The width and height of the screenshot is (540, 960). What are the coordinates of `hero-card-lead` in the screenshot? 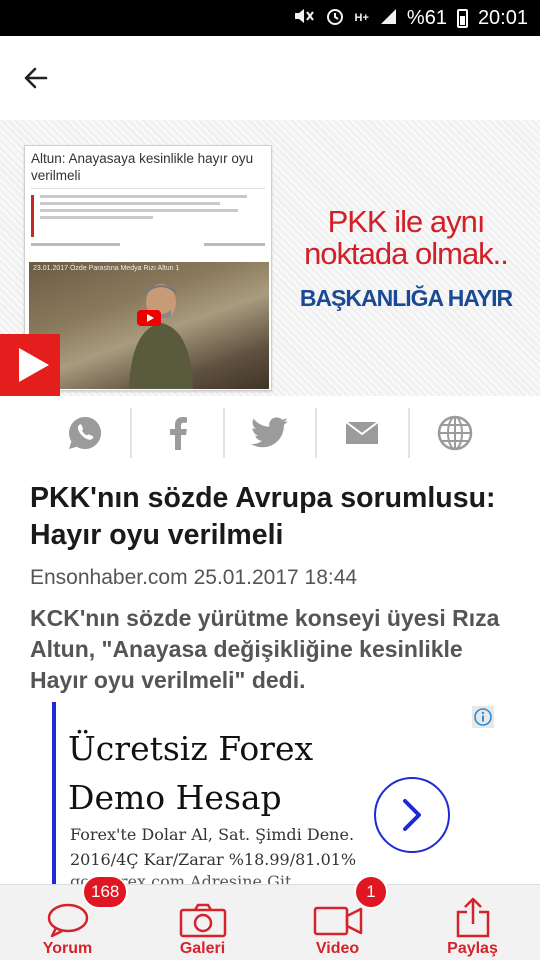 It's located at (148, 216).